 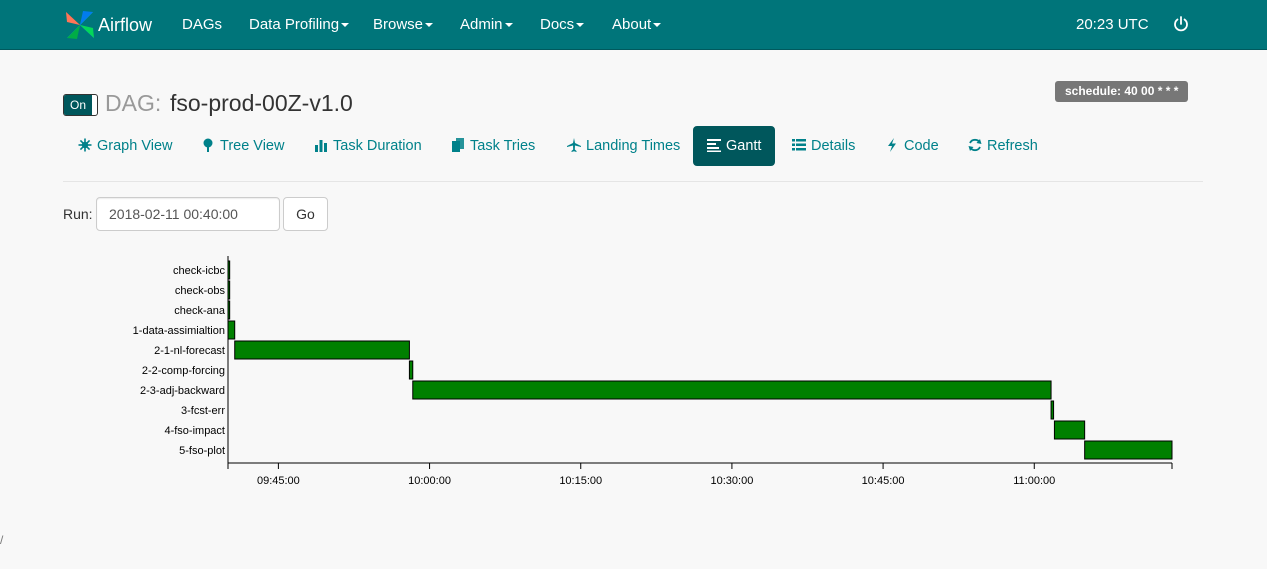 What do you see at coordinates (557, 24) in the screenshot?
I see `nav-docs-label: Docs` at bounding box center [557, 24].